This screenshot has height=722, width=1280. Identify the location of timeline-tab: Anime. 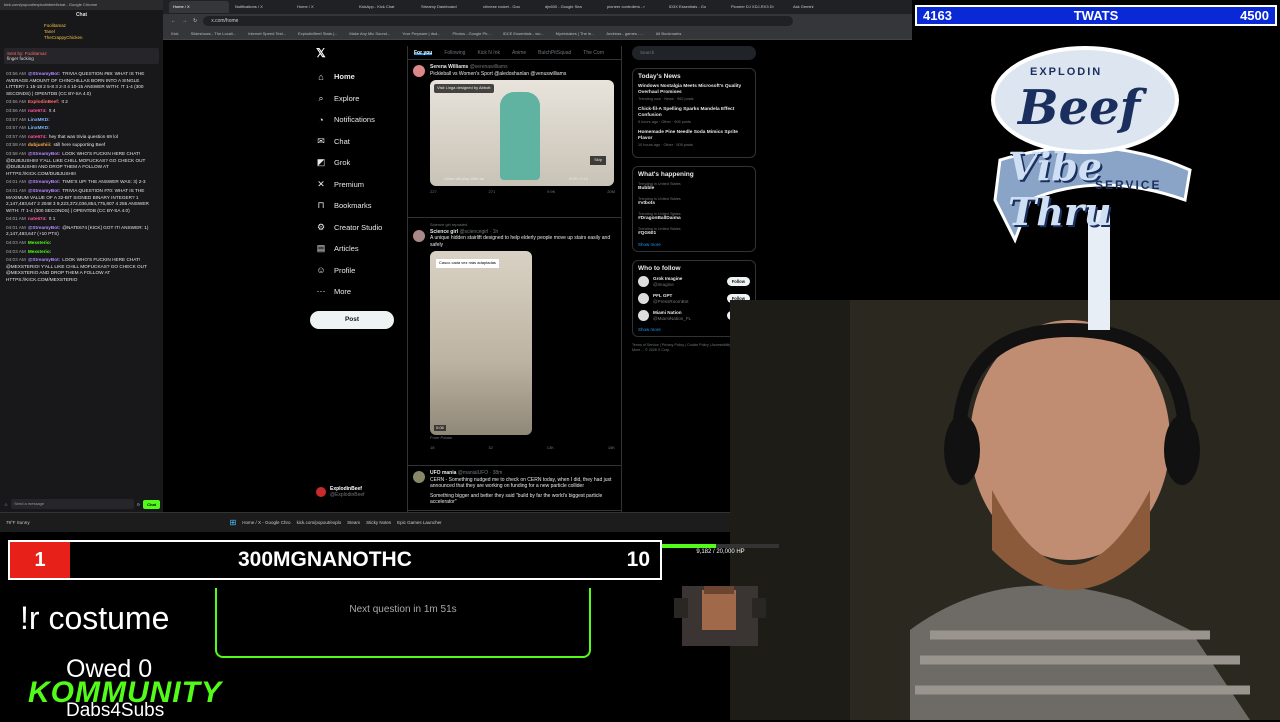
(519, 53).